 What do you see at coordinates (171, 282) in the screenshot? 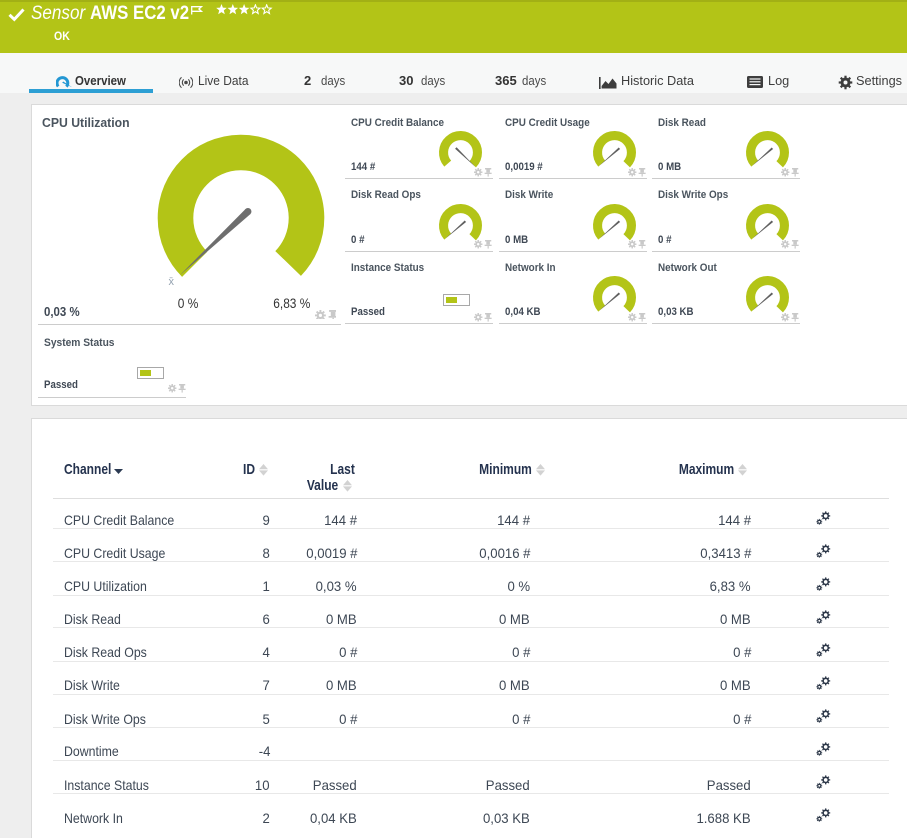
I see `svg-text: x̄` at bounding box center [171, 282].